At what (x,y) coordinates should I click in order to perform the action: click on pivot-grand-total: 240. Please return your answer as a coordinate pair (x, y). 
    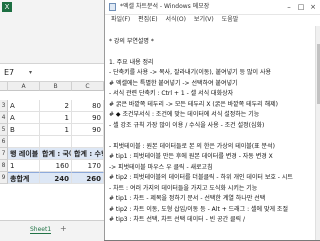
    Looking at the image, I should click on (56, 178).